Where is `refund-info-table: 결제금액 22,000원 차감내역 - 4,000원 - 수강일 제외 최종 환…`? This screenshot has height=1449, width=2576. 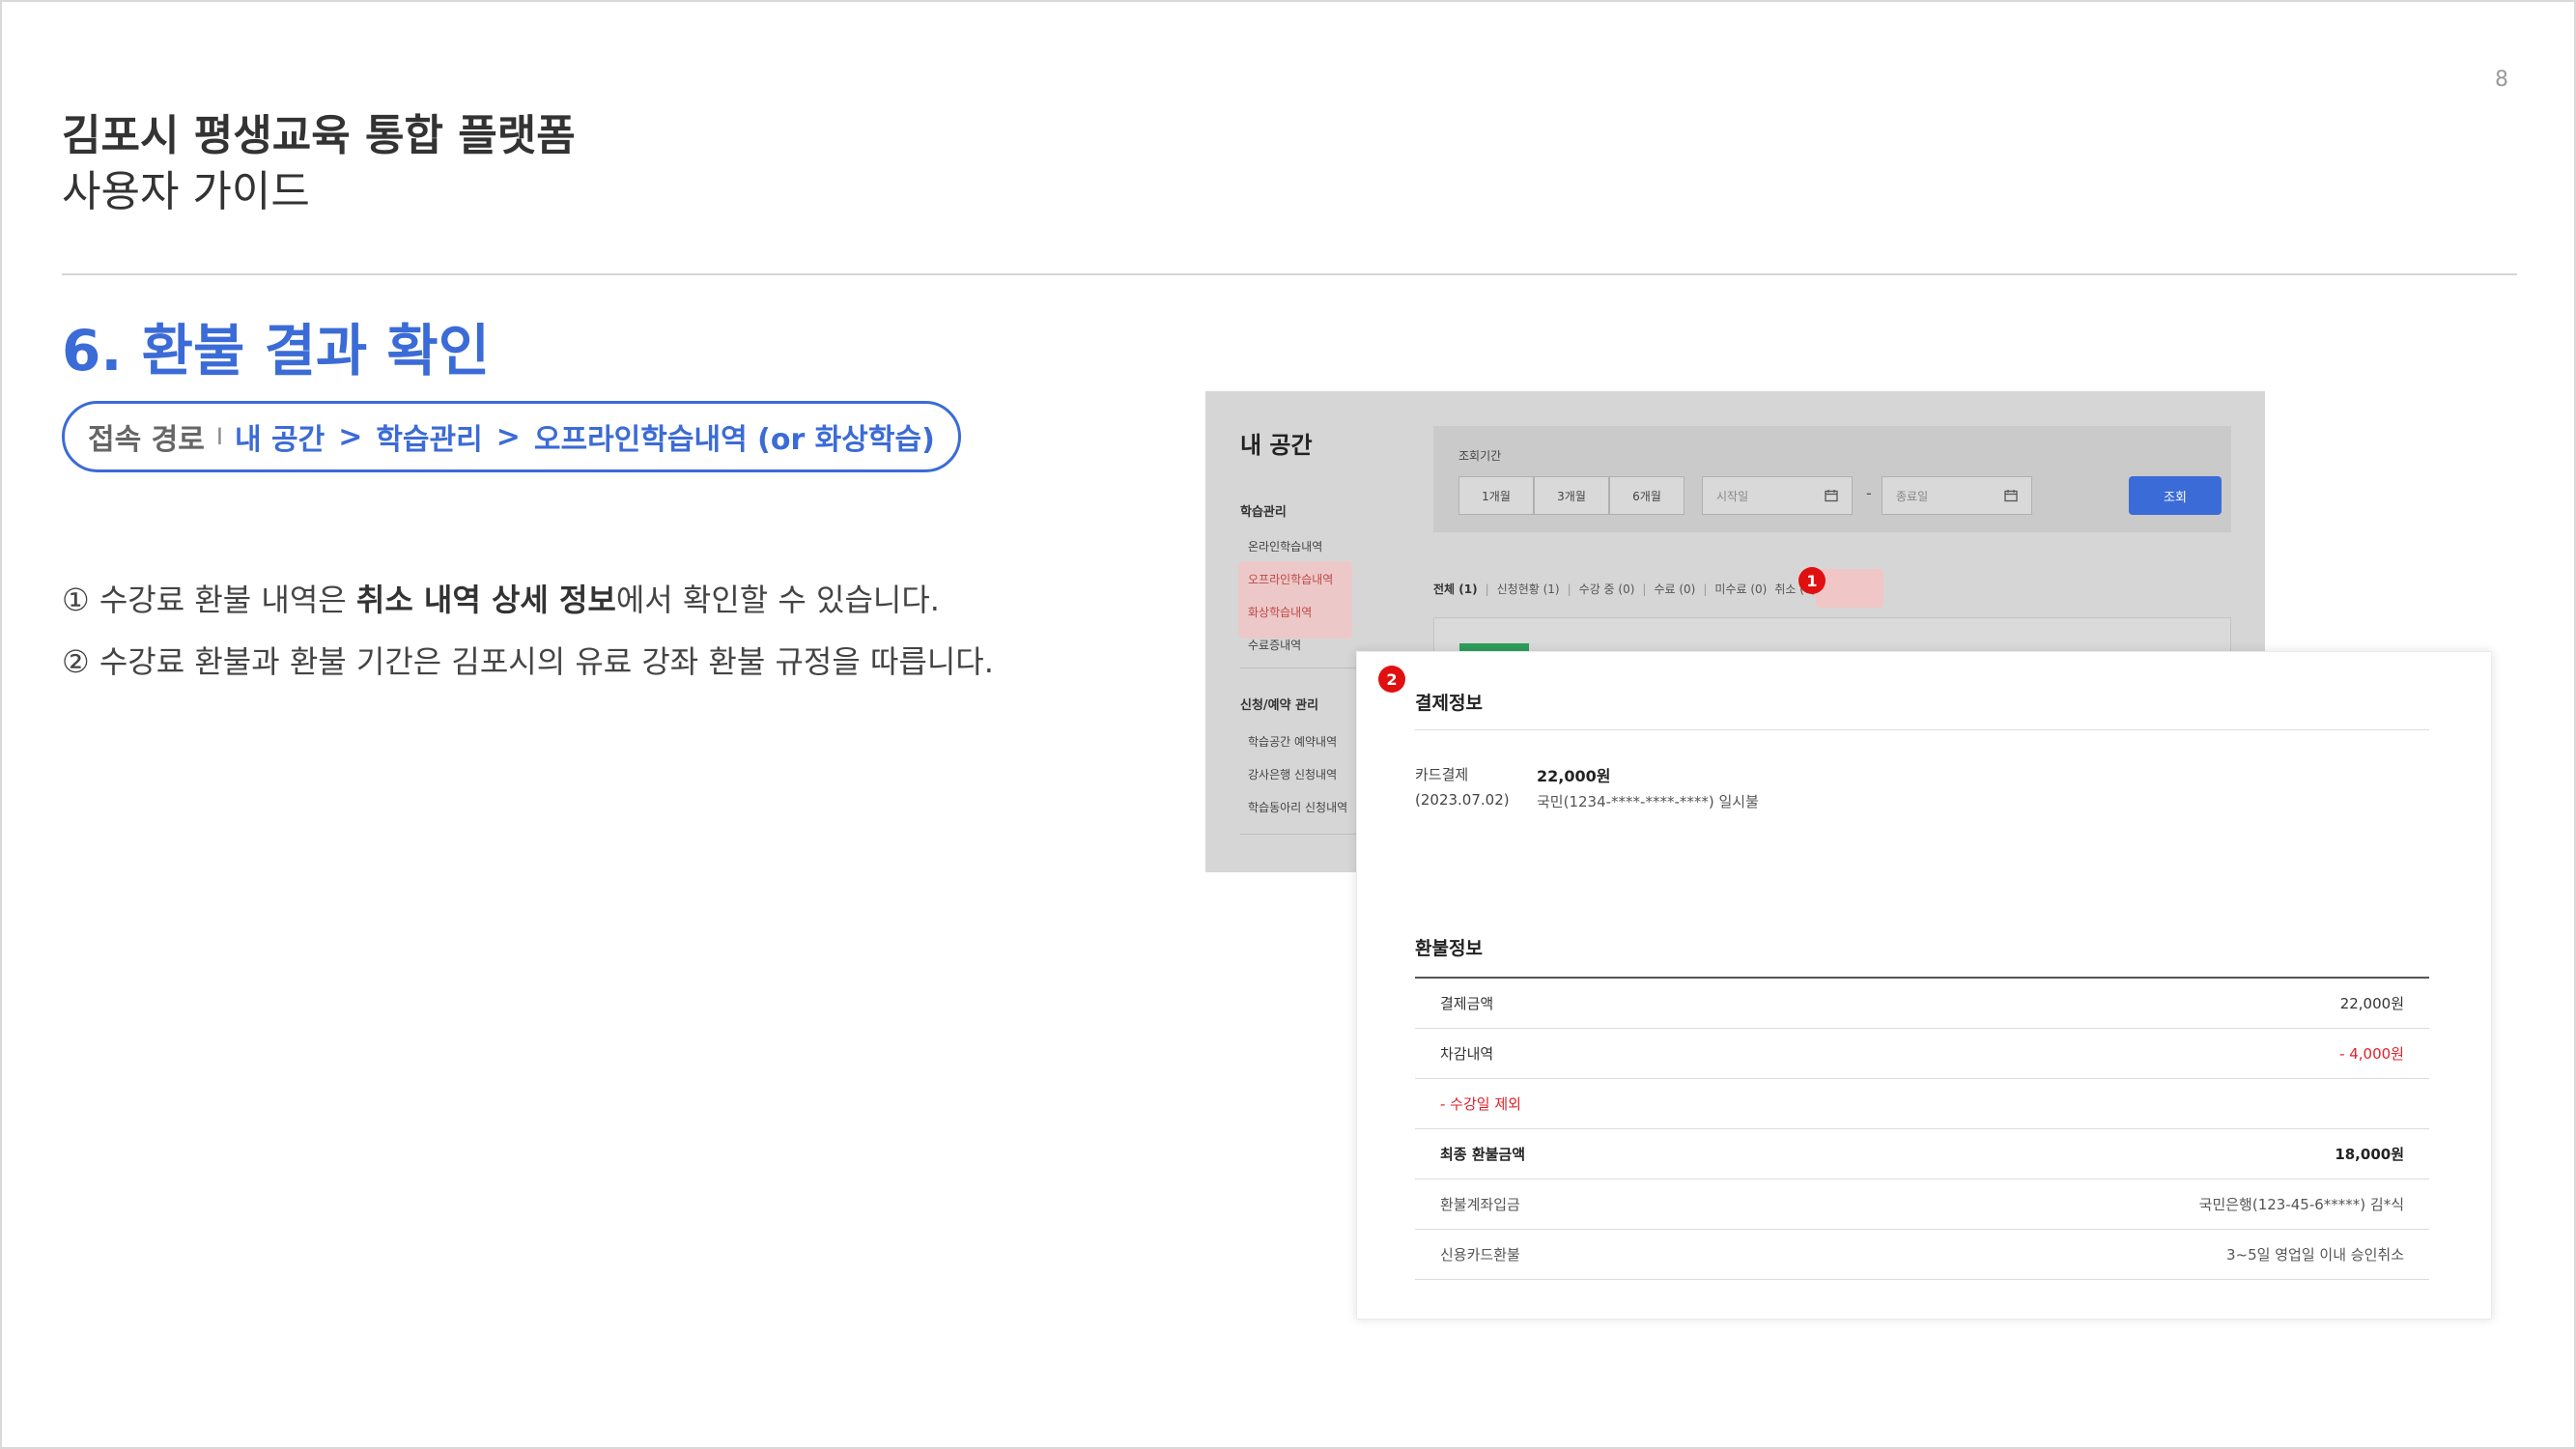 refund-info-table: 결제금액 22,000원 차감내역 - 4,000원 - 수강일 제외 최종 환… is located at coordinates (1922, 1128).